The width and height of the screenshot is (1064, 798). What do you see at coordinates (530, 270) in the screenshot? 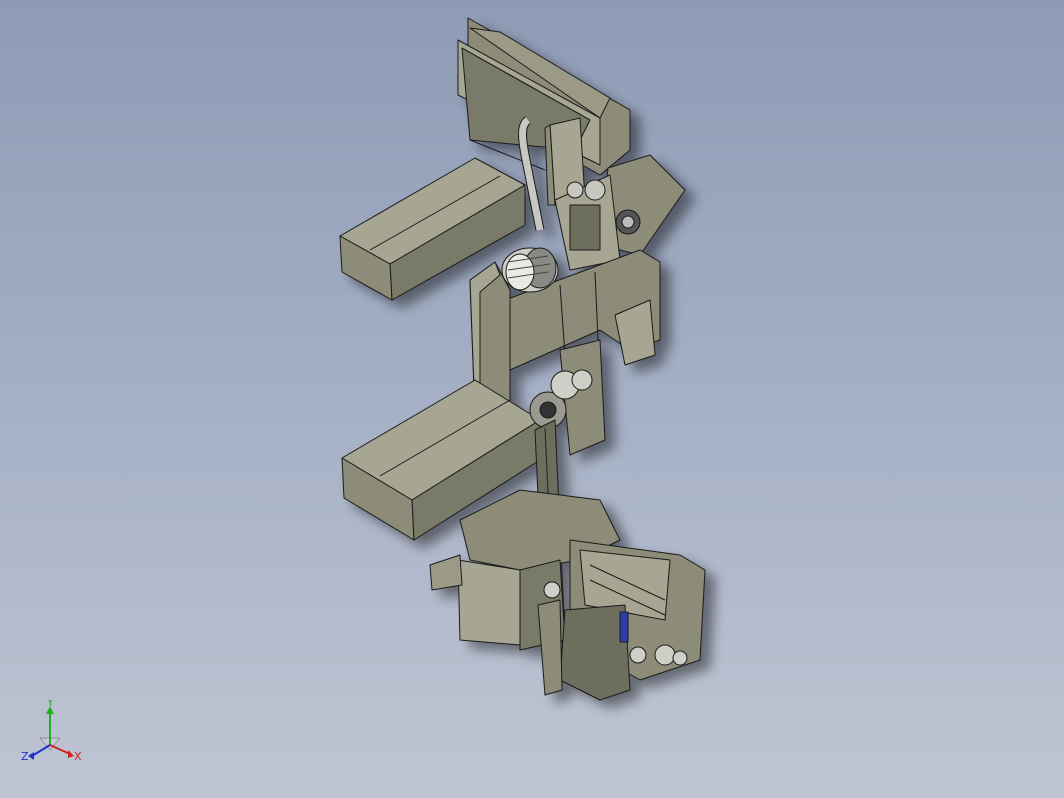
I see `main-motor` at bounding box center [530, 270].